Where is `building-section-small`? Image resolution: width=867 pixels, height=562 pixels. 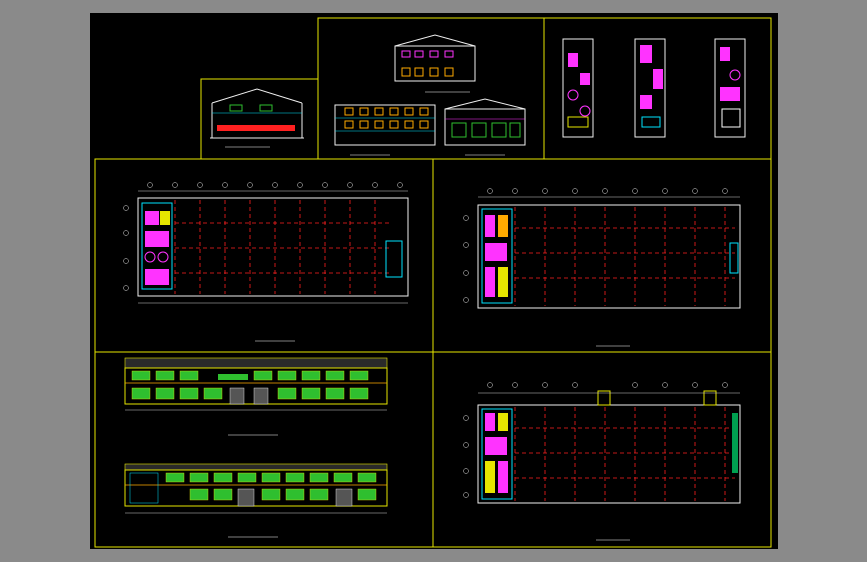
building-section-small is located at coordinates (257, 118).